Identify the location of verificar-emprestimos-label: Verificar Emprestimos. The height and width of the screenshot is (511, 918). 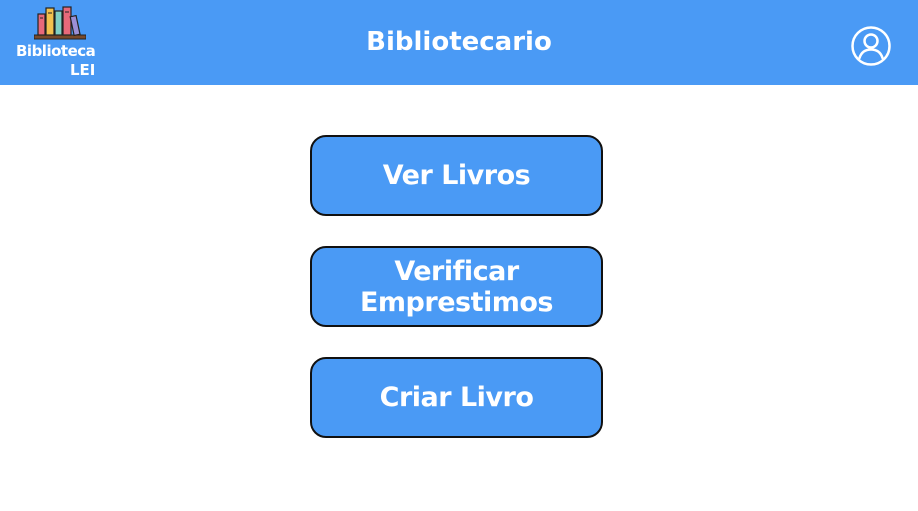
(456, 286).